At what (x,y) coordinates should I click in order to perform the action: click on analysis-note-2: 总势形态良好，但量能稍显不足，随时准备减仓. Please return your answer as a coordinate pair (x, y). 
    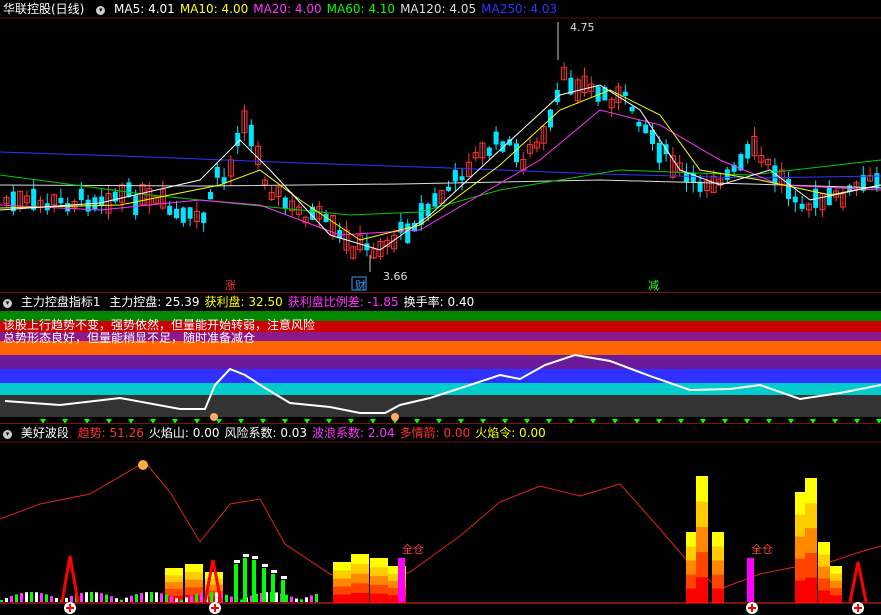
    Looking at the image, I should click on (129, 338).